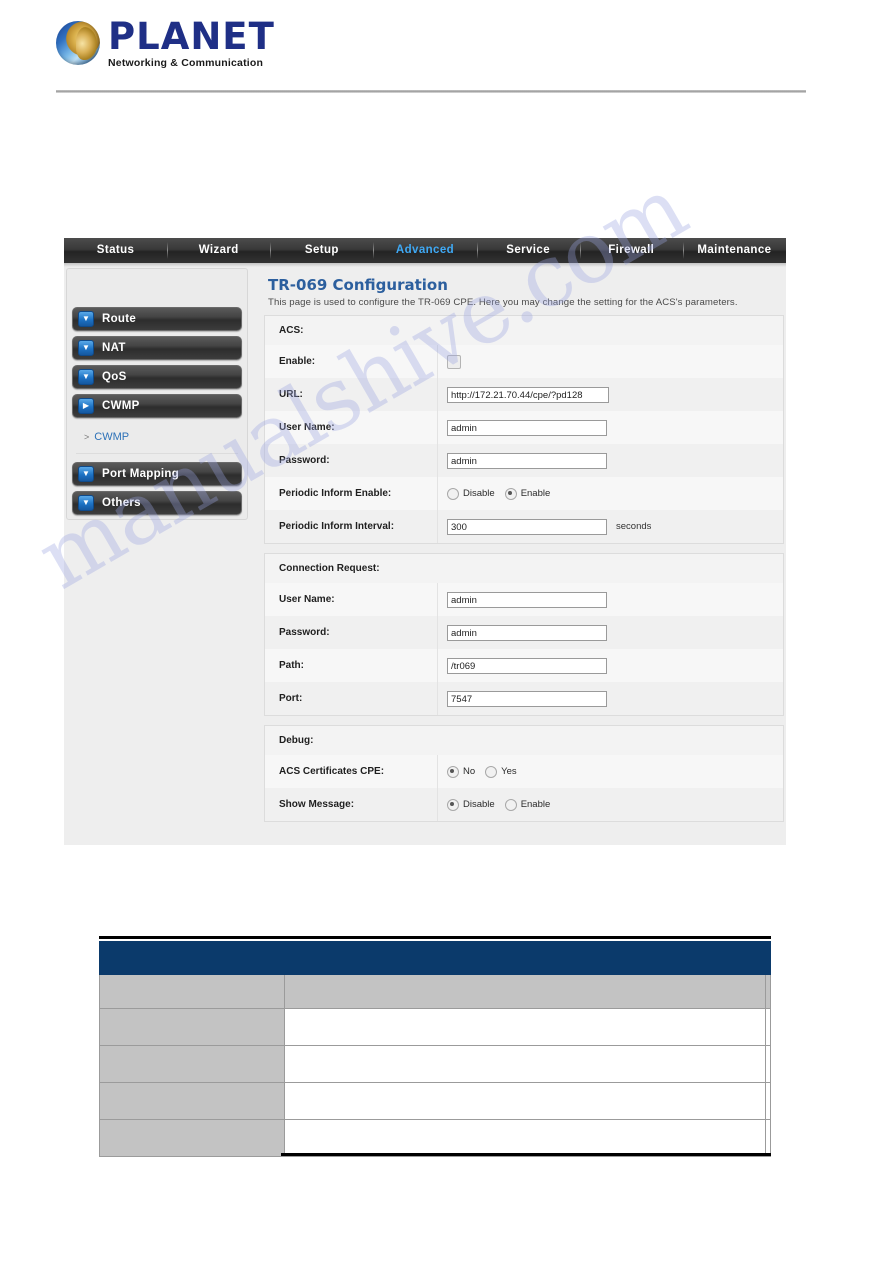  Describe the element at coordinates (304, 632) in the screenshot. I see `cr-password-label: Password:` at that location.